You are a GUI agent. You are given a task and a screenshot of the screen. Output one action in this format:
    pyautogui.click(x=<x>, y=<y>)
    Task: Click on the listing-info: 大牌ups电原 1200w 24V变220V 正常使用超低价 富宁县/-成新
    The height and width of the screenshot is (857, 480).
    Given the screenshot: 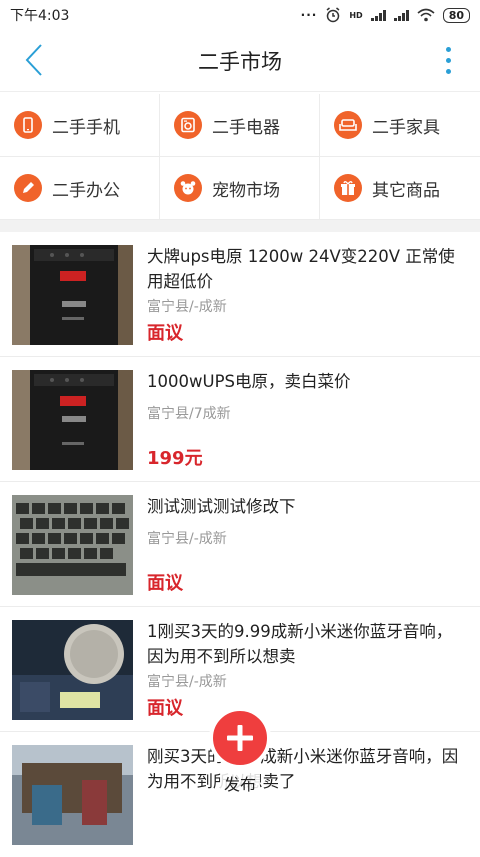 What is the action you would take?
    pyautogui.click(x=307, y=280)
    